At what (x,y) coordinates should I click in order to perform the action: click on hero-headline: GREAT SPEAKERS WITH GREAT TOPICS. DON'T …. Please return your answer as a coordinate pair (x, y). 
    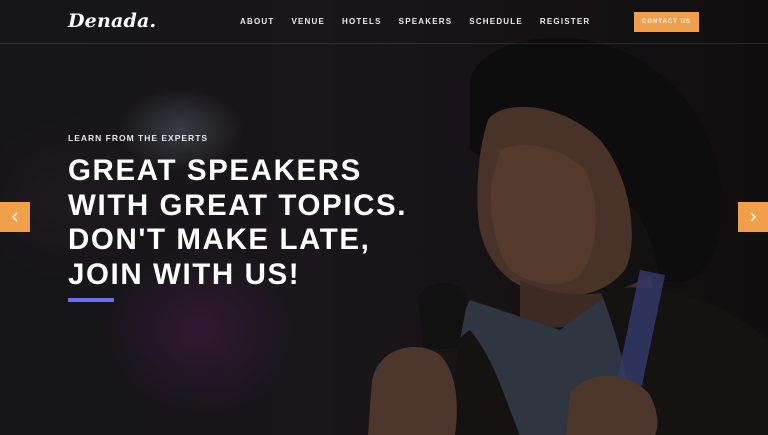
    Looking at the image, I should click on (237, 223).